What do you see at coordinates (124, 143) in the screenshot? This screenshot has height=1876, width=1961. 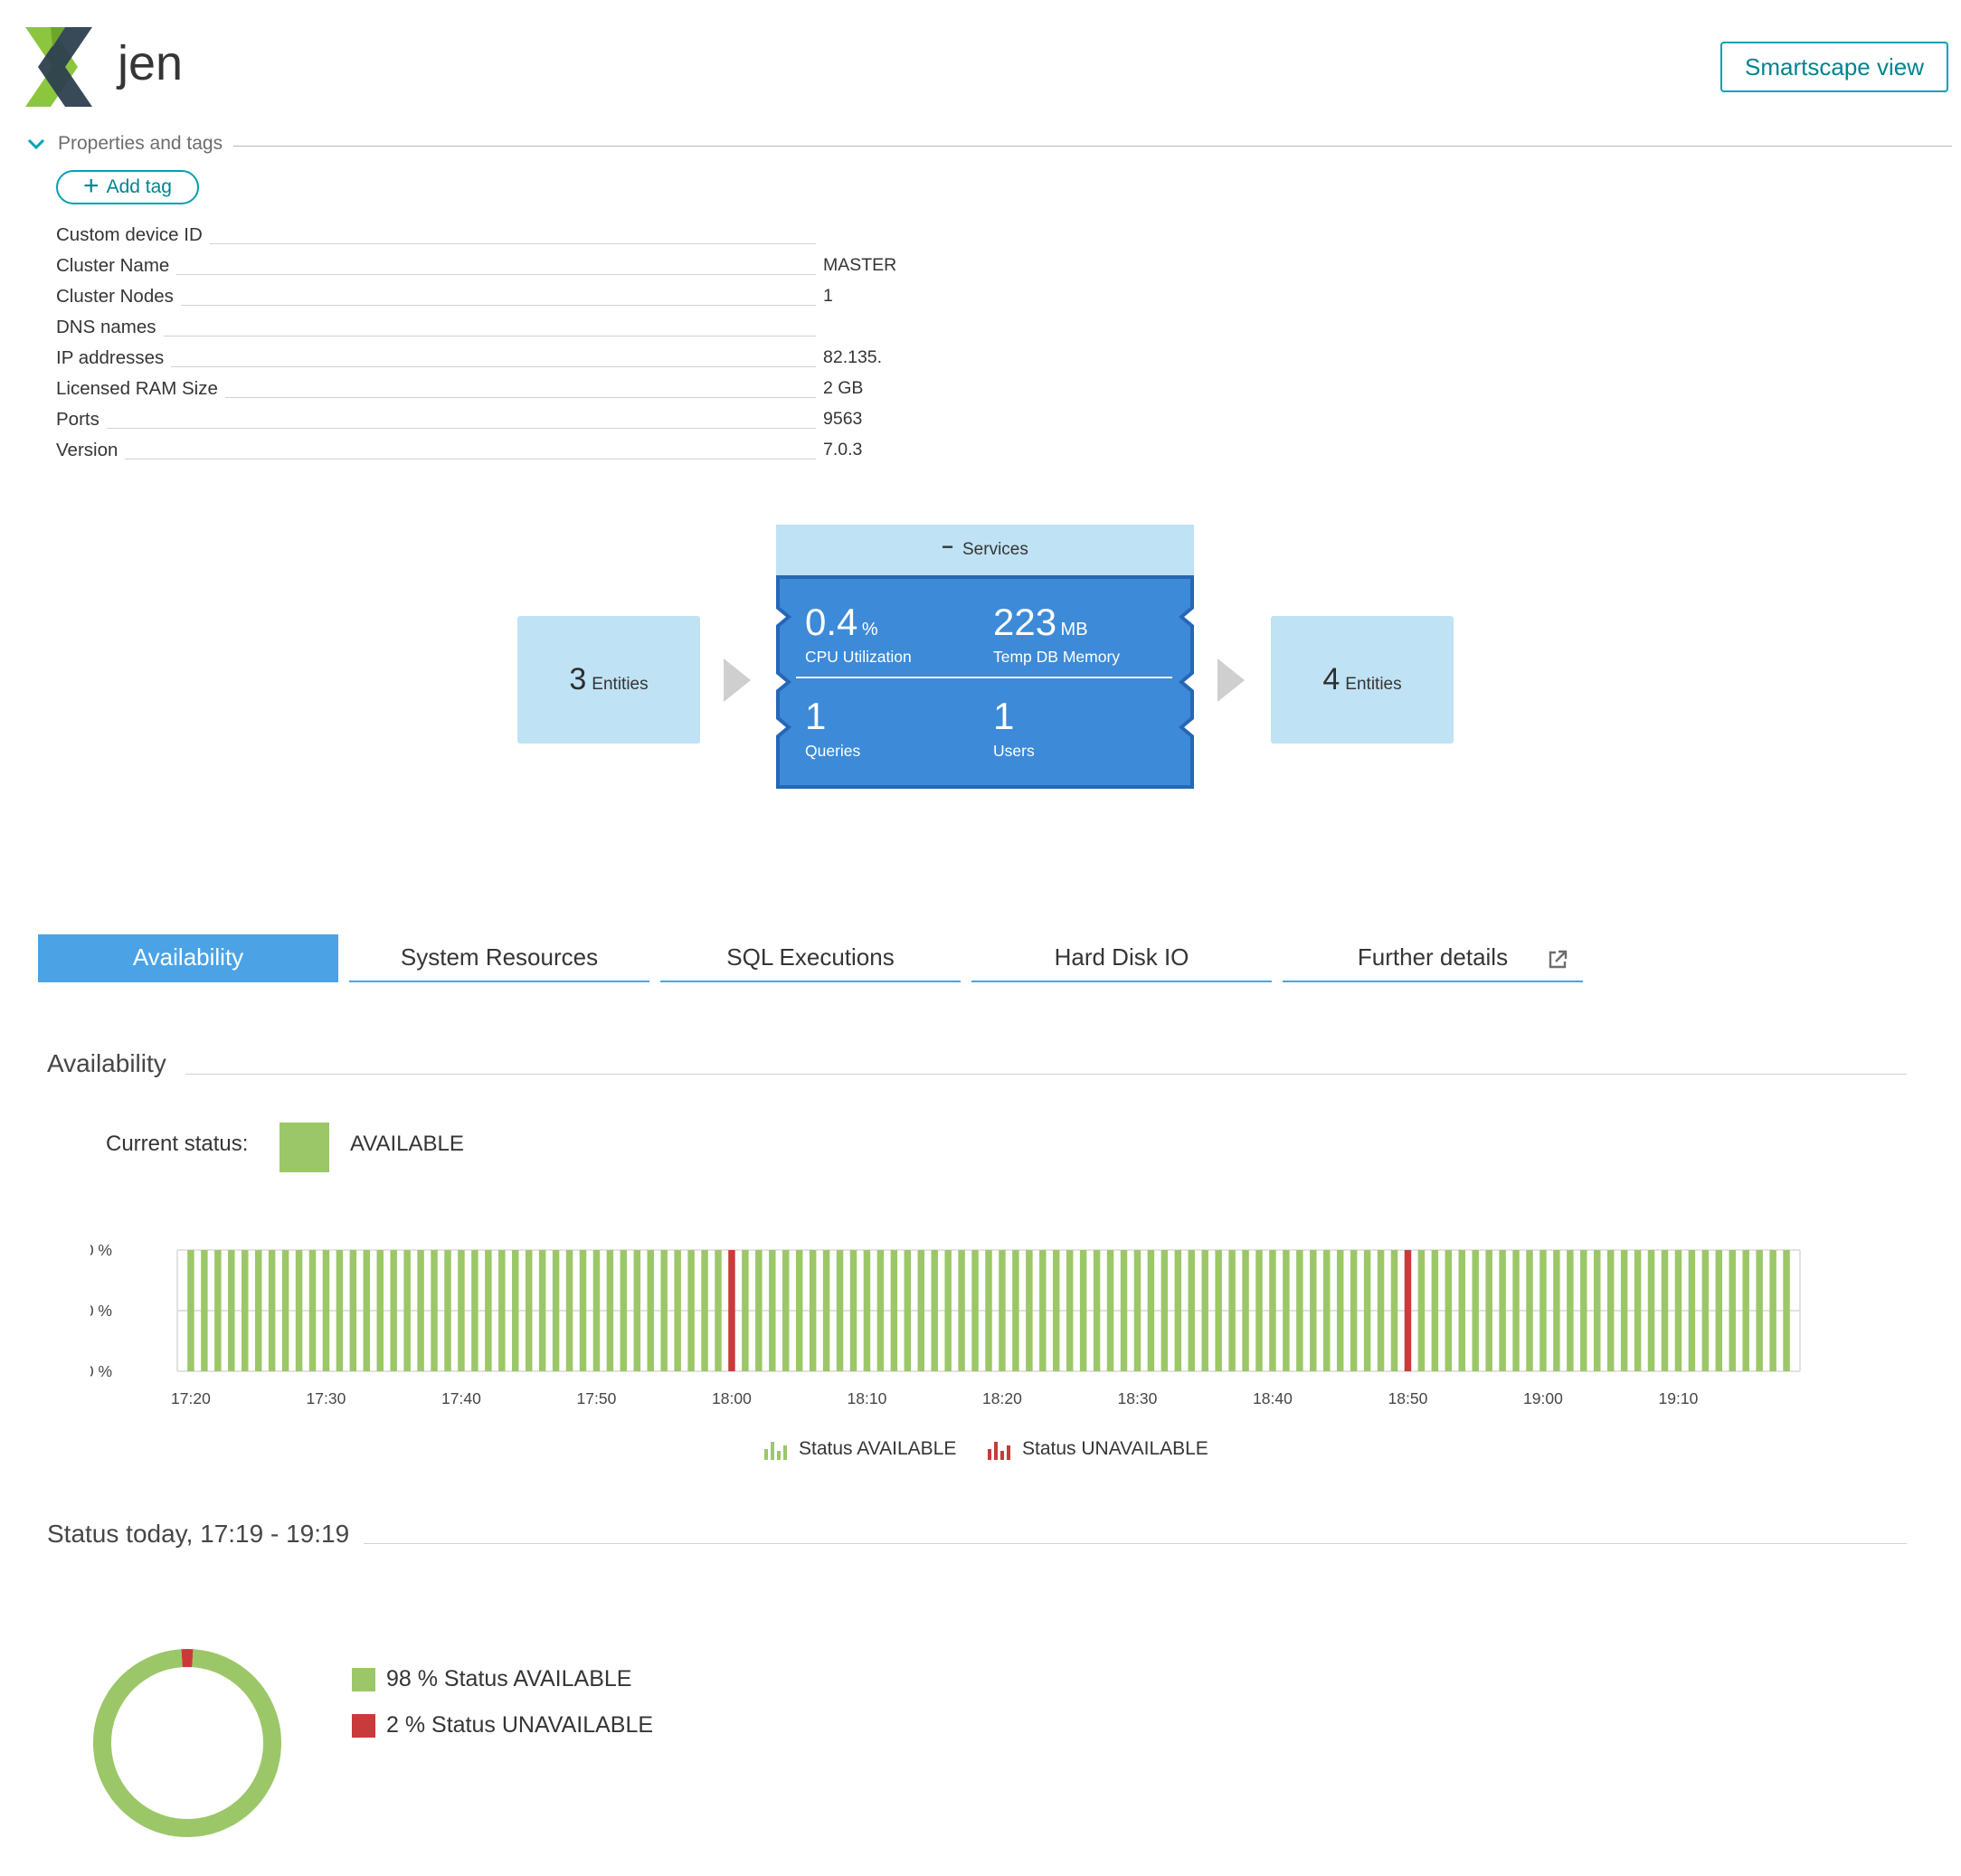 I see `properties-toggle: Properties and tags` at bounding box center [124, 143].